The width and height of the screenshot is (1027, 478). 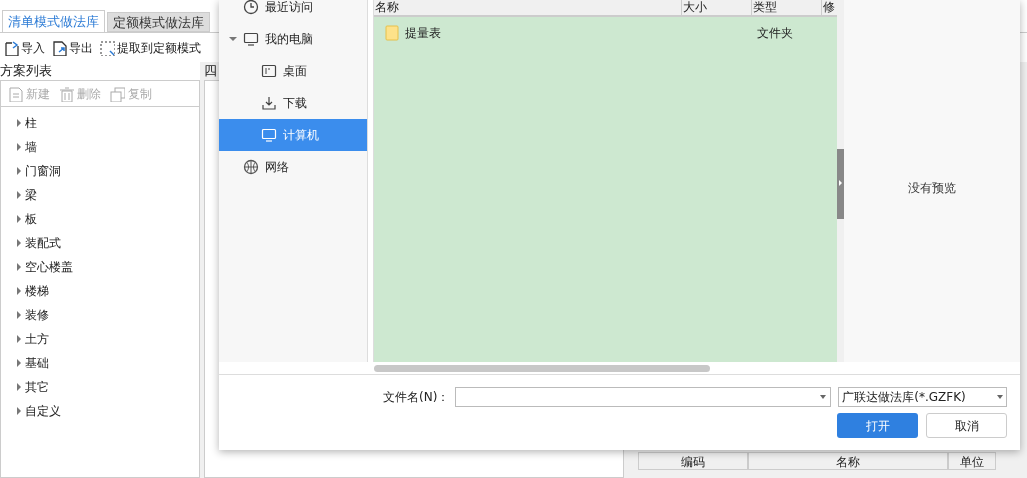 I want to click on globe-icon, so click(x=251, y=167).